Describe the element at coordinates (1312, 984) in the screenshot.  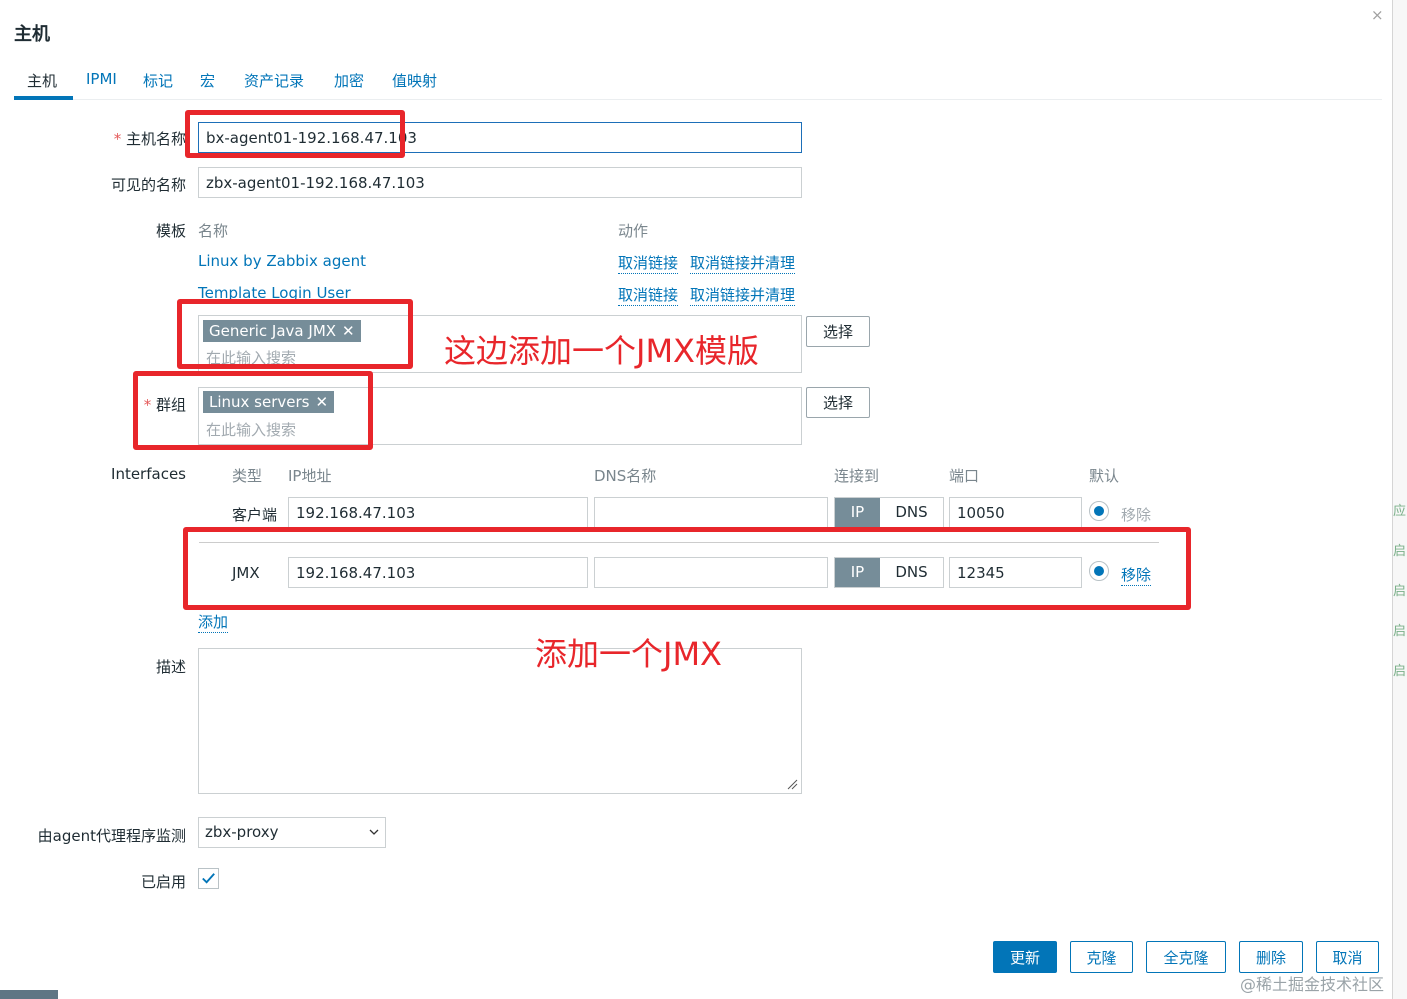
I see `watermark: @稀土掘金技术社区` at that location.